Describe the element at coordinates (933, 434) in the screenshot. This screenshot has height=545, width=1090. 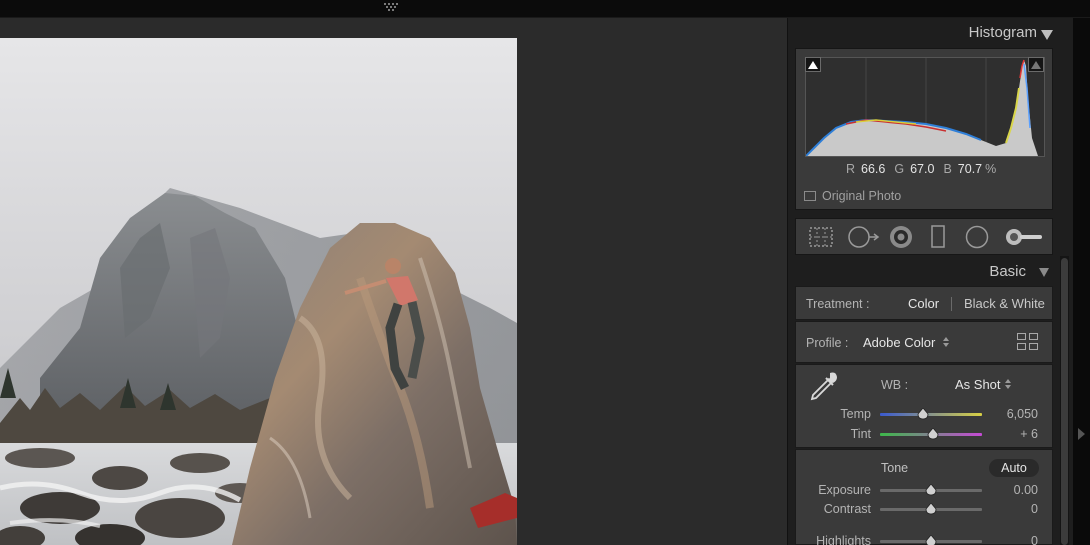
I see `tint-slider-thumb` at that location.